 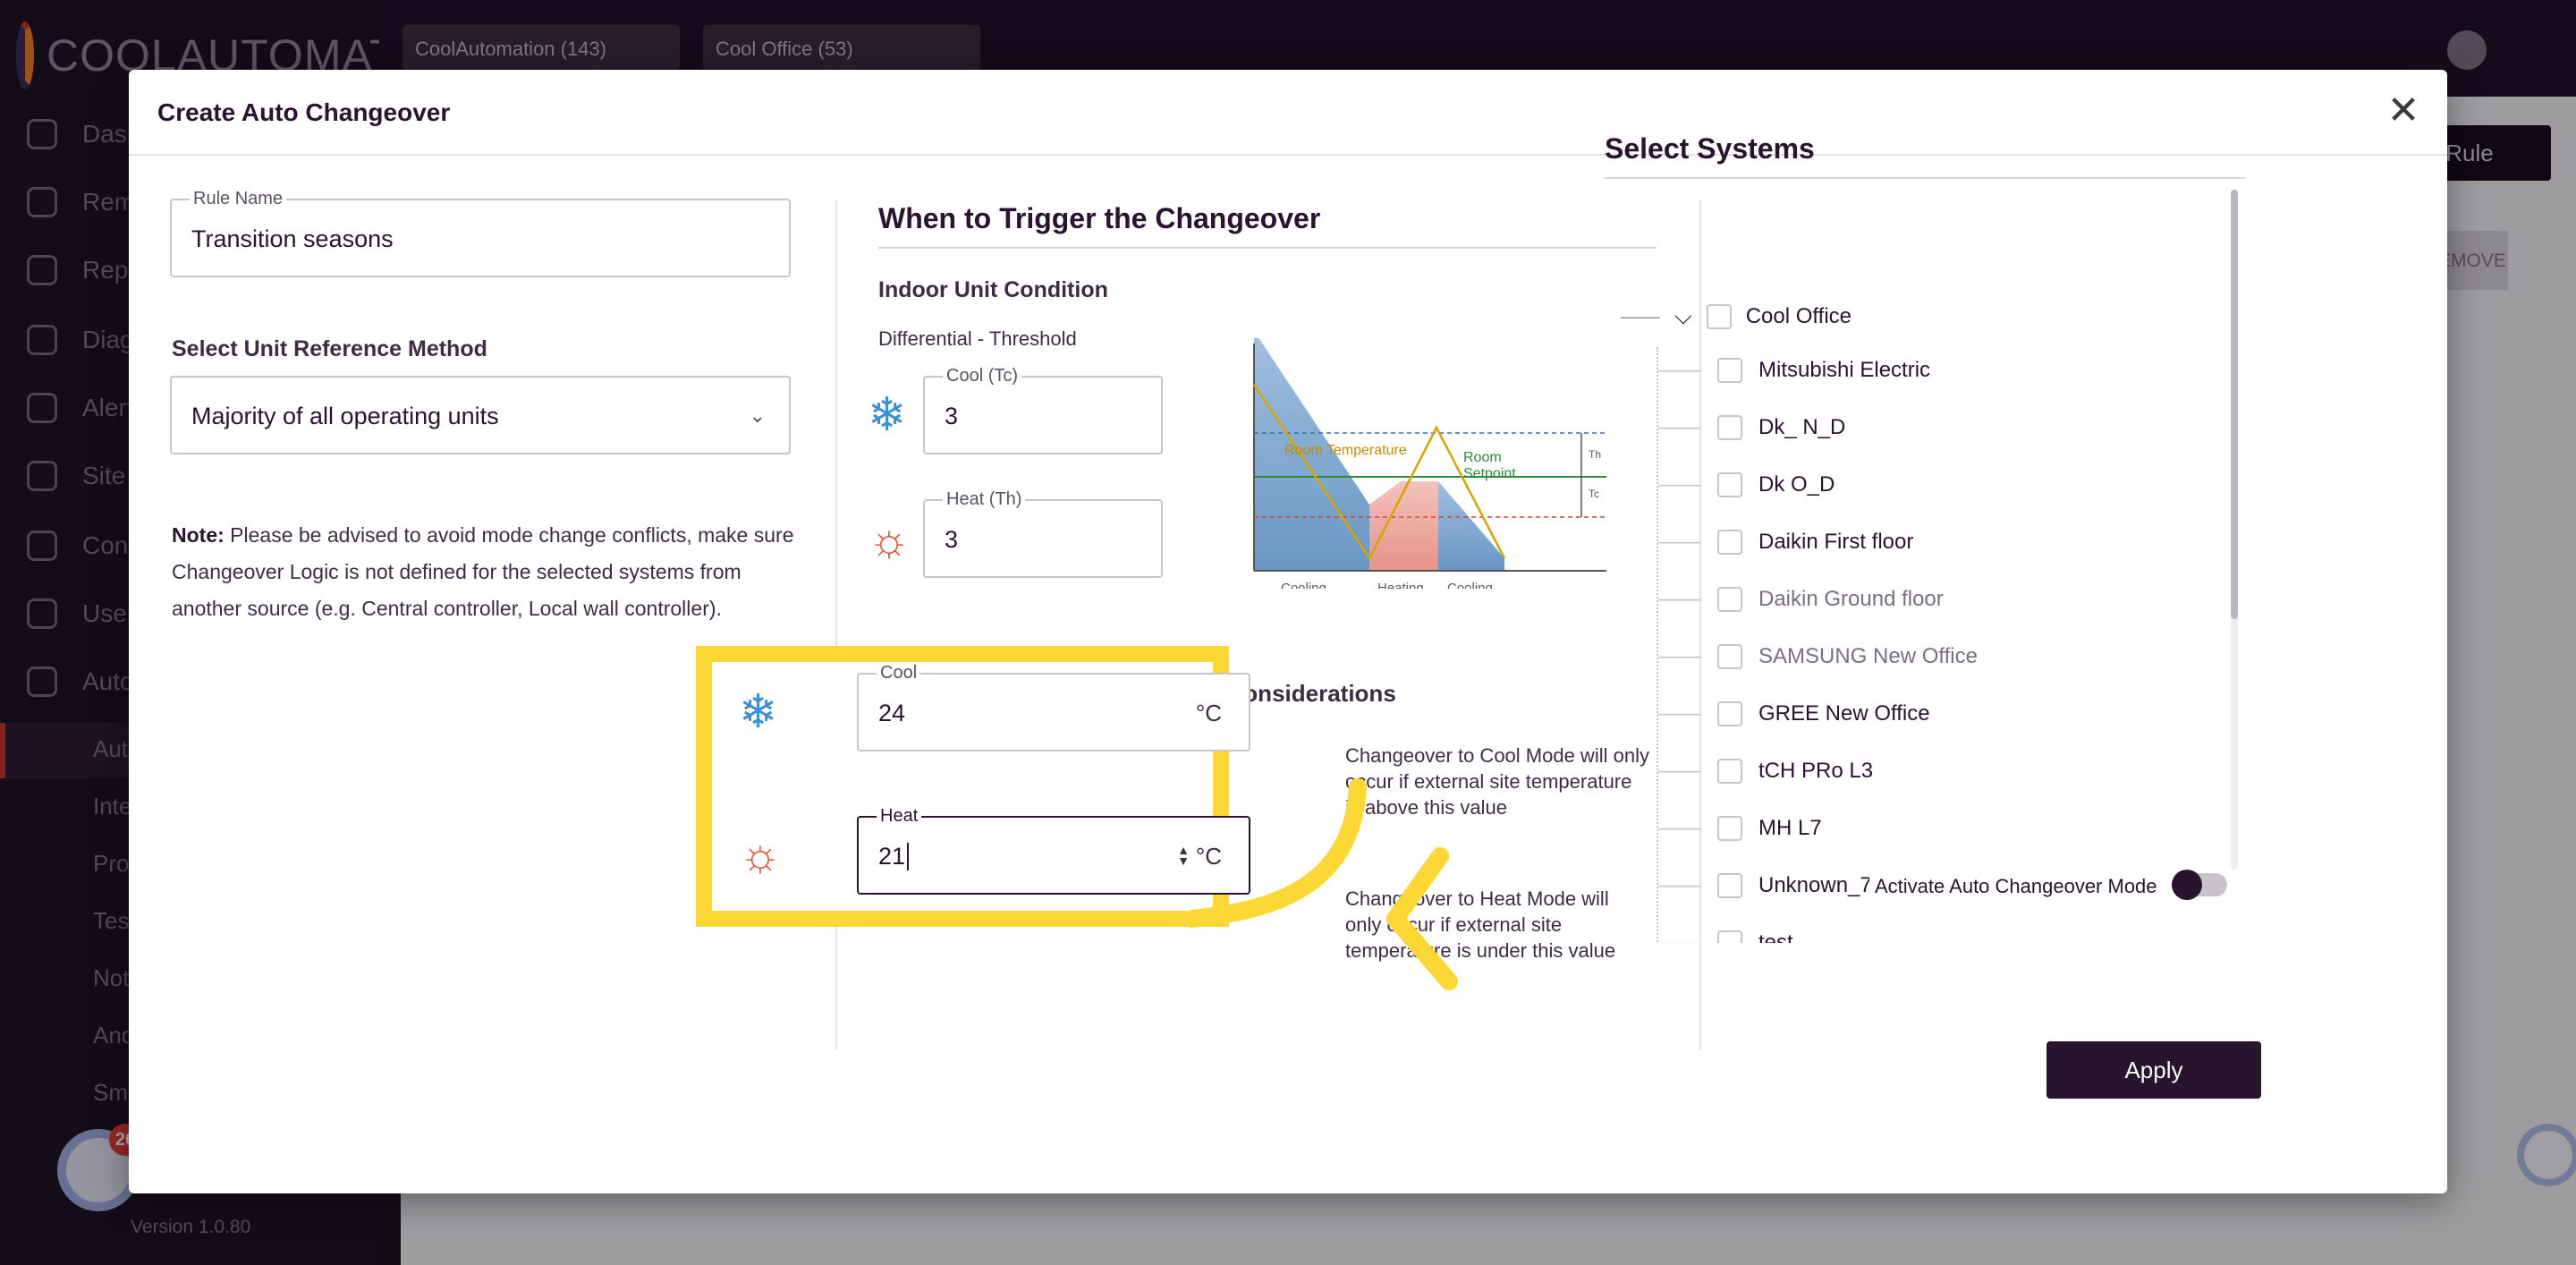 I want to click on system-label: Daikin First floor, so click(x=1836, y=542).